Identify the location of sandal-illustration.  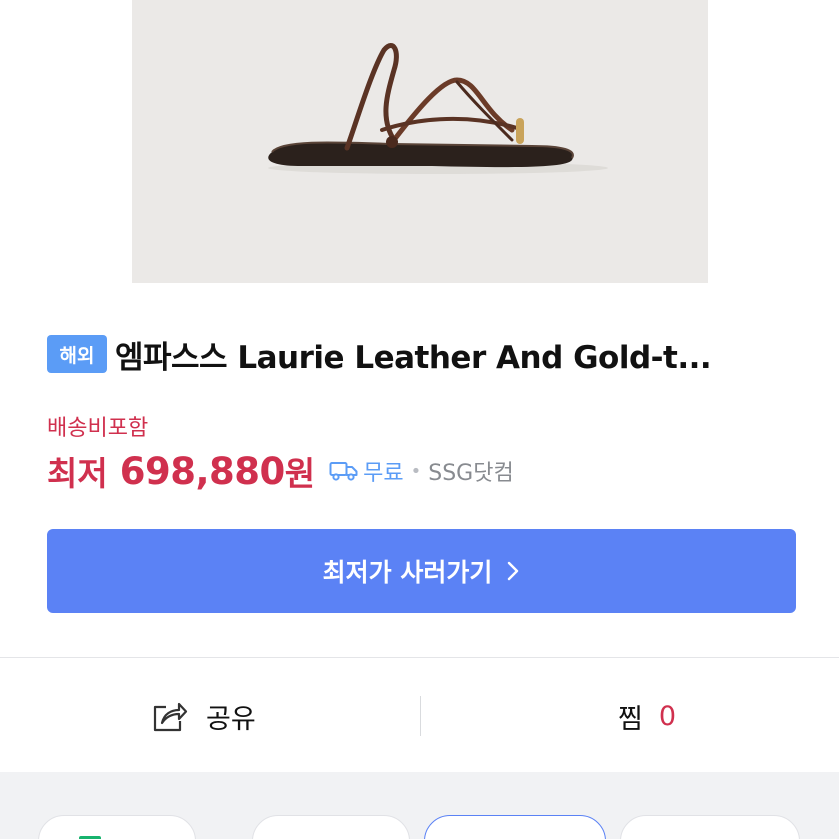
(438, 108).